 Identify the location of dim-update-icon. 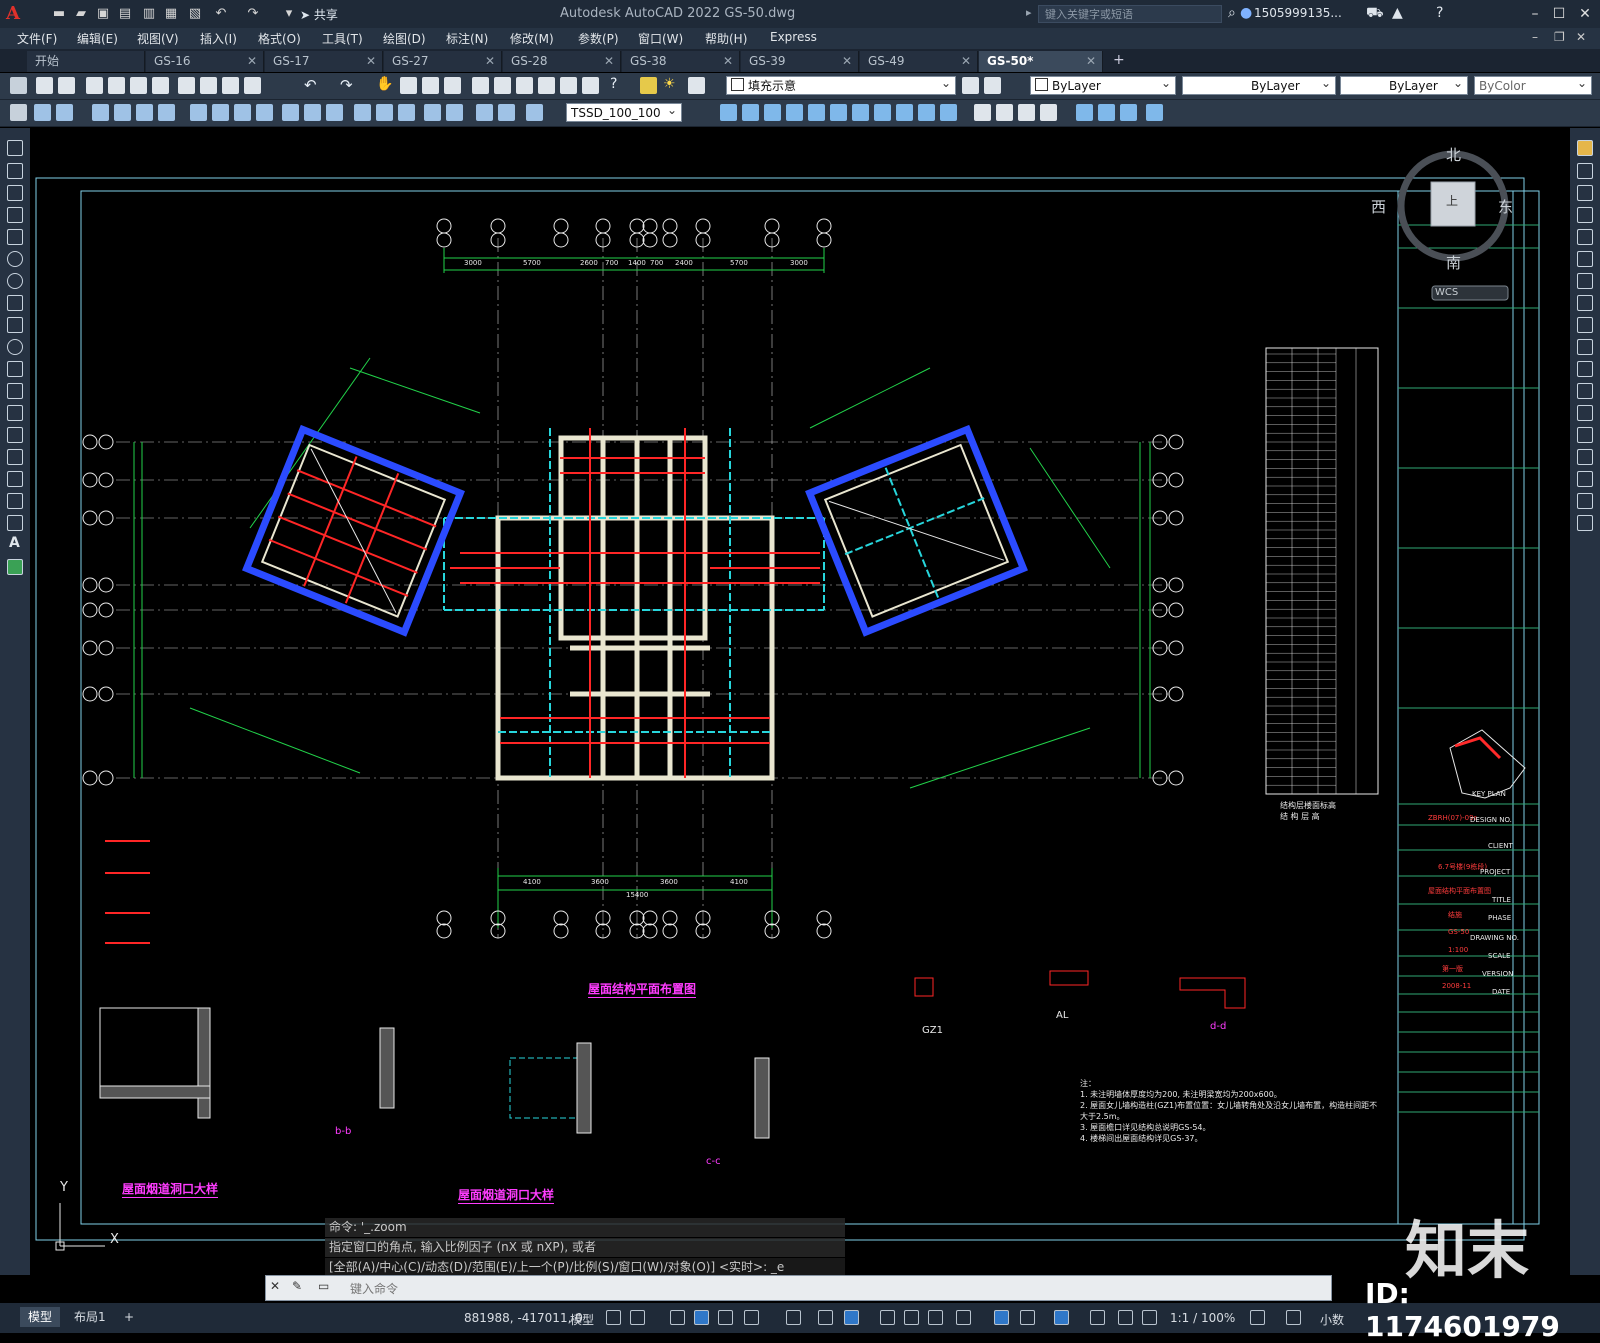
(506, 112).